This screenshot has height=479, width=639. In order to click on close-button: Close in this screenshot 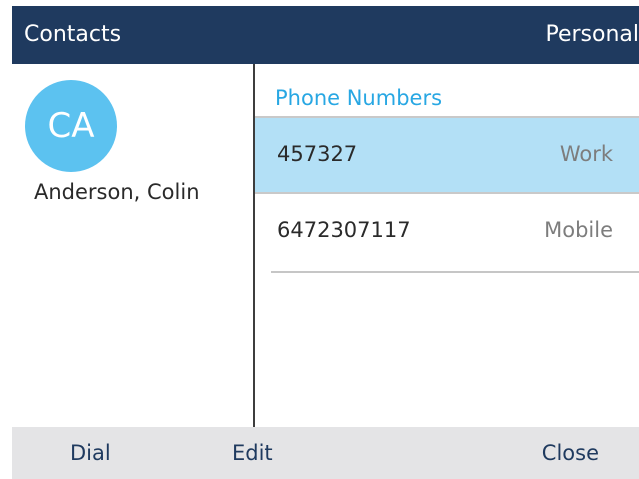, I will do `click(570, 453)`.